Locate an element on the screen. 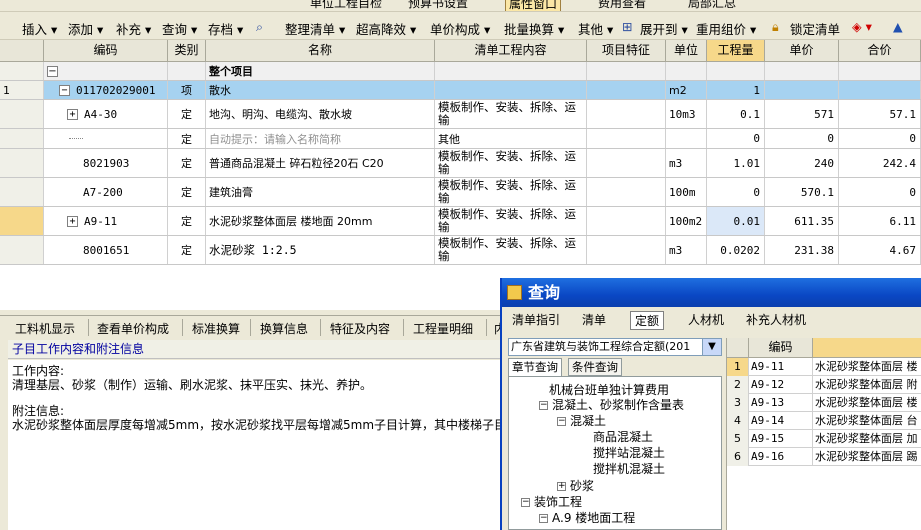 This screenshot has width=921, height=530. property-window-button: 属性窗口 is located at coordinates (533, 5).